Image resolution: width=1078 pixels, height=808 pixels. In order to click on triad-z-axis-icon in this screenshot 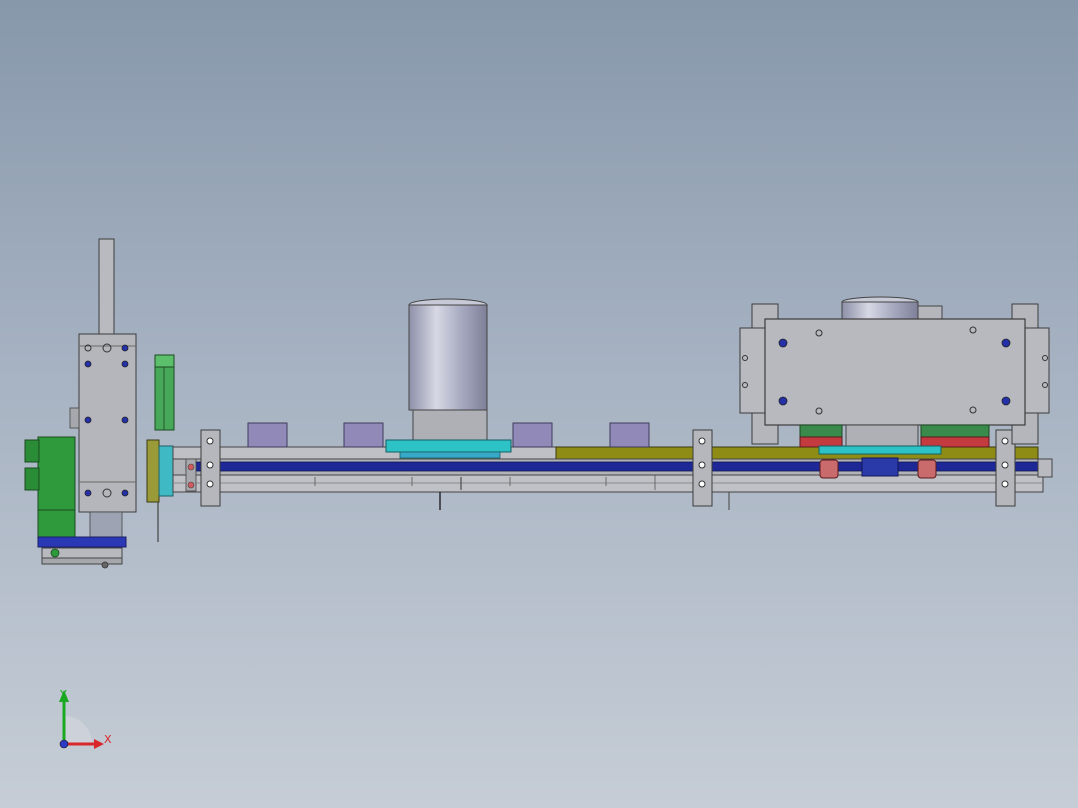, I will do `click(64, 744)`.